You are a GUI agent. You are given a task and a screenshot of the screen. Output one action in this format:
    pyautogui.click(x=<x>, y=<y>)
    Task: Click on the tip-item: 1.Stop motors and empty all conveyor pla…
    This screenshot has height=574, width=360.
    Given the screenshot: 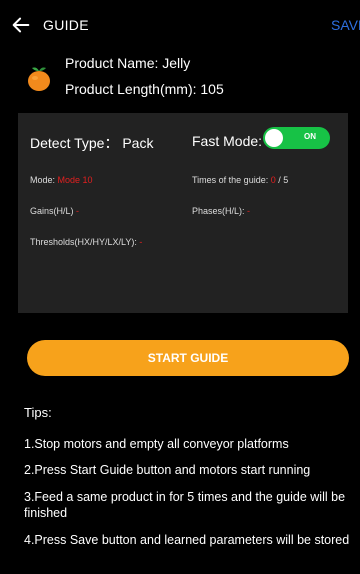 What is the action you would take?
    pyautogui.click(x=156, y=444)
    